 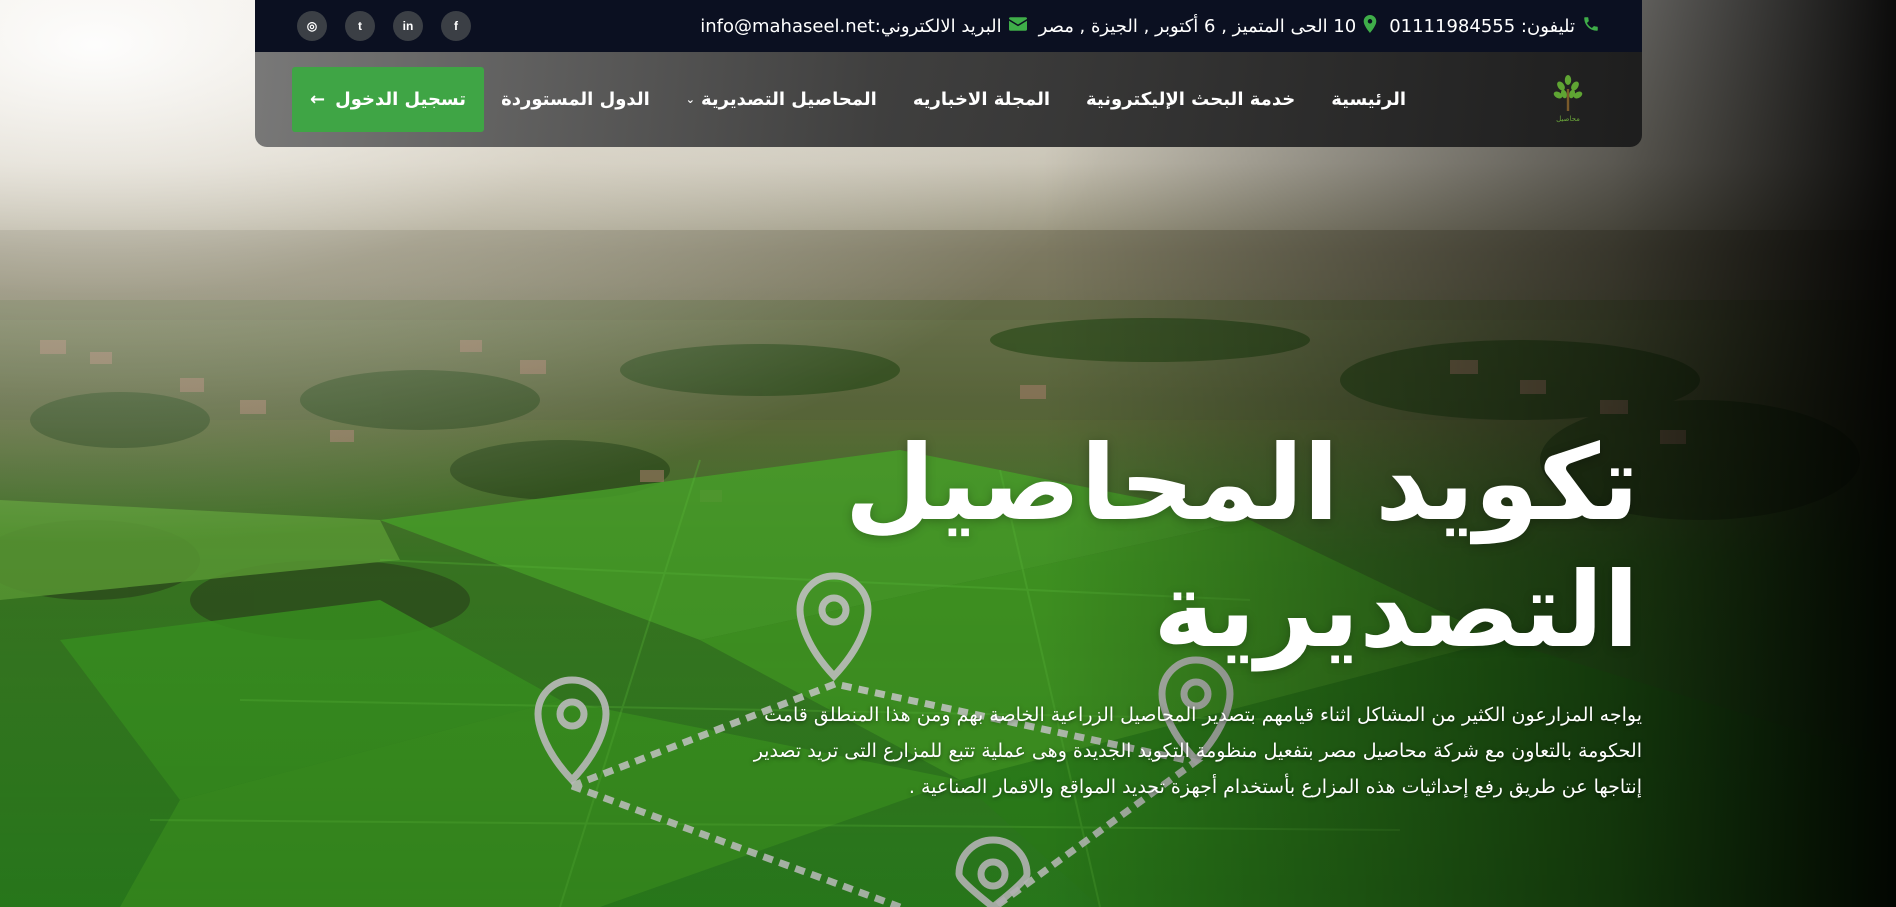 What do you see at coordinates (1370, 26) in the screenshot?
I see `map-marker-icon` at bounding box center [1370, 26].